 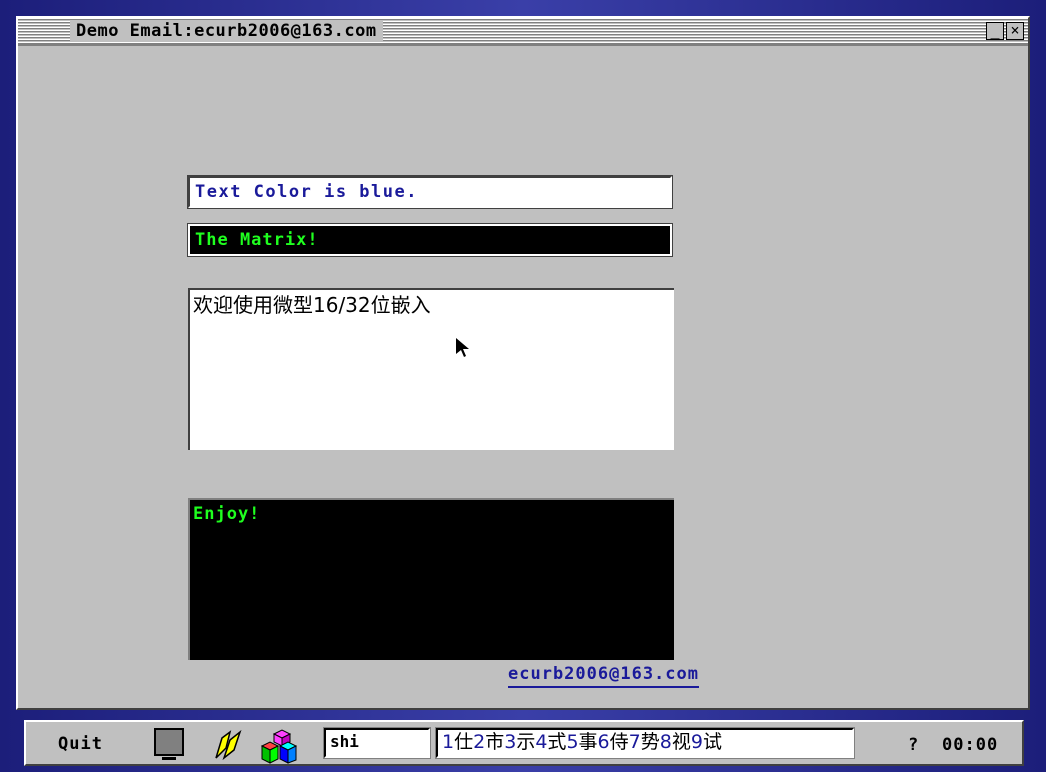 What do you see at coordinates (572, 742) in the screenshot?
I see `candidate-number: 5` at bounding box center [572, 742].